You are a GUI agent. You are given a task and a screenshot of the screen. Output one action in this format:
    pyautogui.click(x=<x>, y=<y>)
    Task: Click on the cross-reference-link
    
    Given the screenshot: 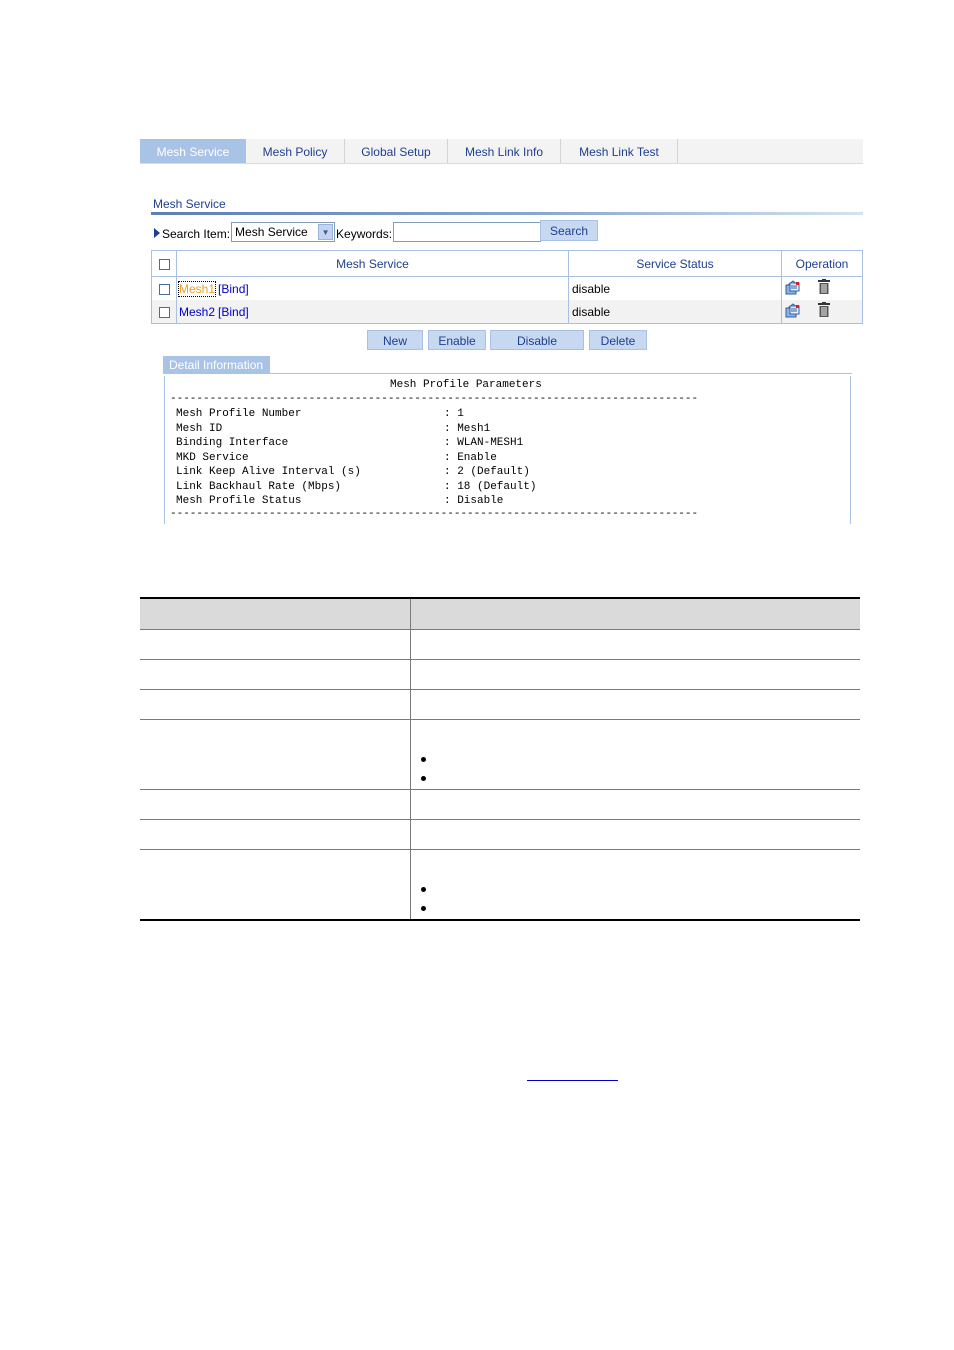 What is the action you would take?
    pyautogui.click(x=572, y=1080)
    